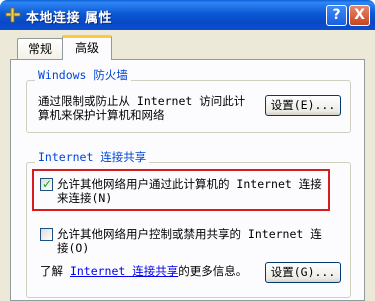 This screenshot has width=375, height=301. I want to click on checkmark-icon: ✓, so click(47, 184).